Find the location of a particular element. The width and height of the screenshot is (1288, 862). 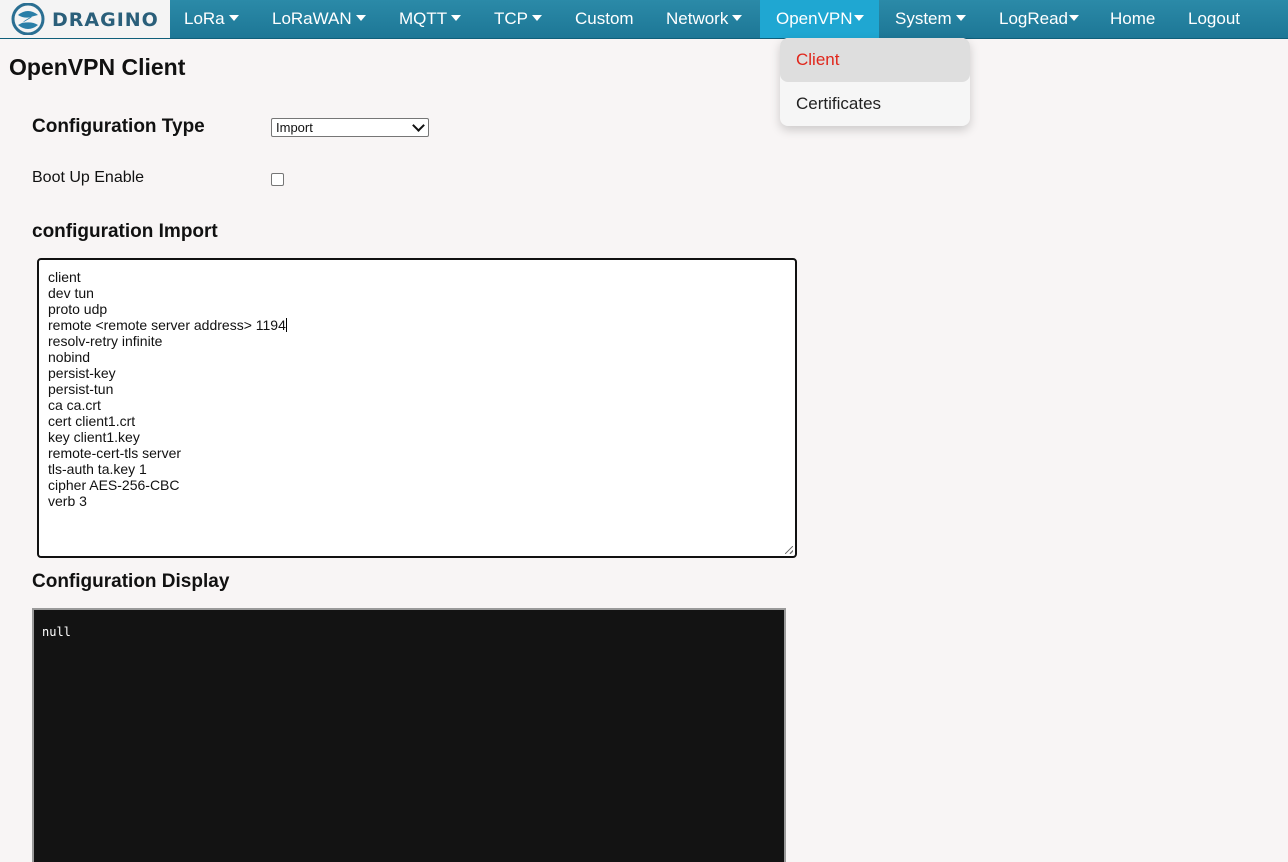

openvpn-dropdown-menu: Client Certificates is located at coordinates (875, 82).